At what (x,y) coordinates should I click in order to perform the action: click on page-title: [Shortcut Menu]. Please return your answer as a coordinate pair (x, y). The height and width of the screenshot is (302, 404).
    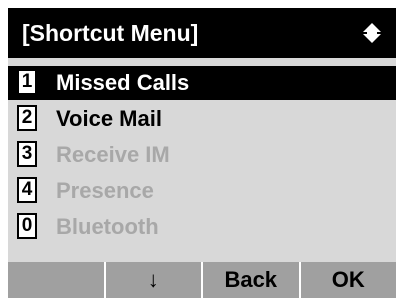
    Looking at the image, I should click on (110, 33).